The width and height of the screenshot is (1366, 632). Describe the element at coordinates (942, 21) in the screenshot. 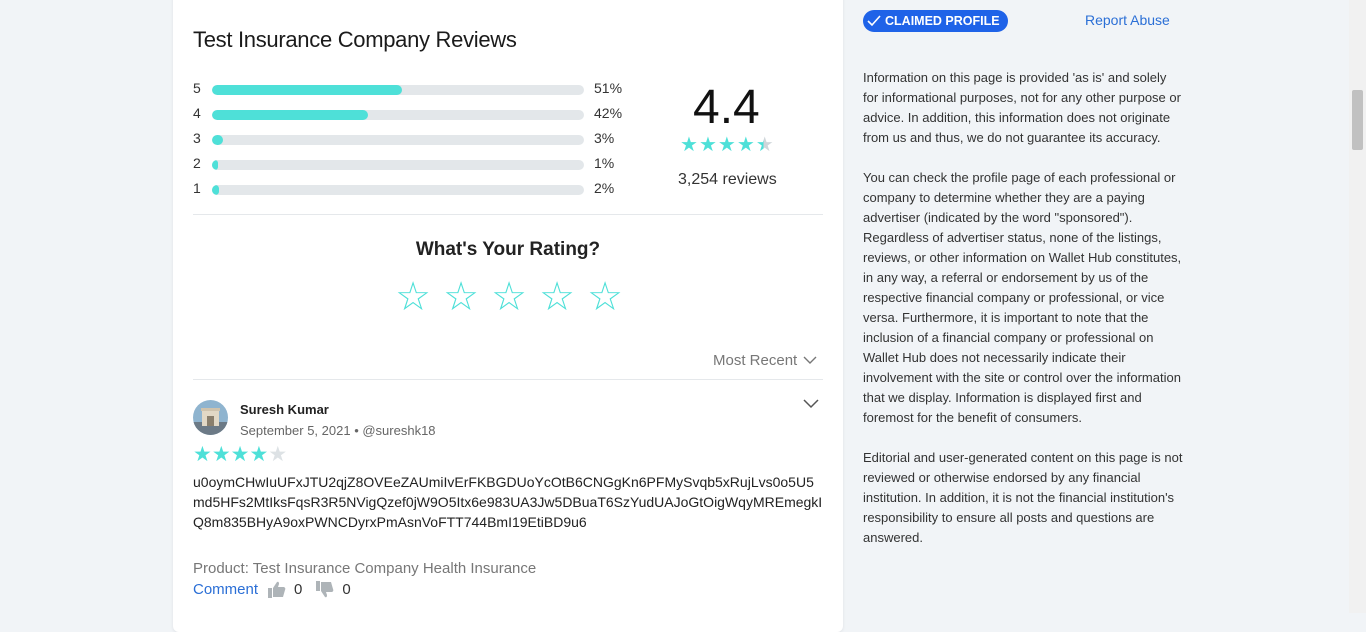

I see `claimed-label: CLAIMED PROFILE` at that location.